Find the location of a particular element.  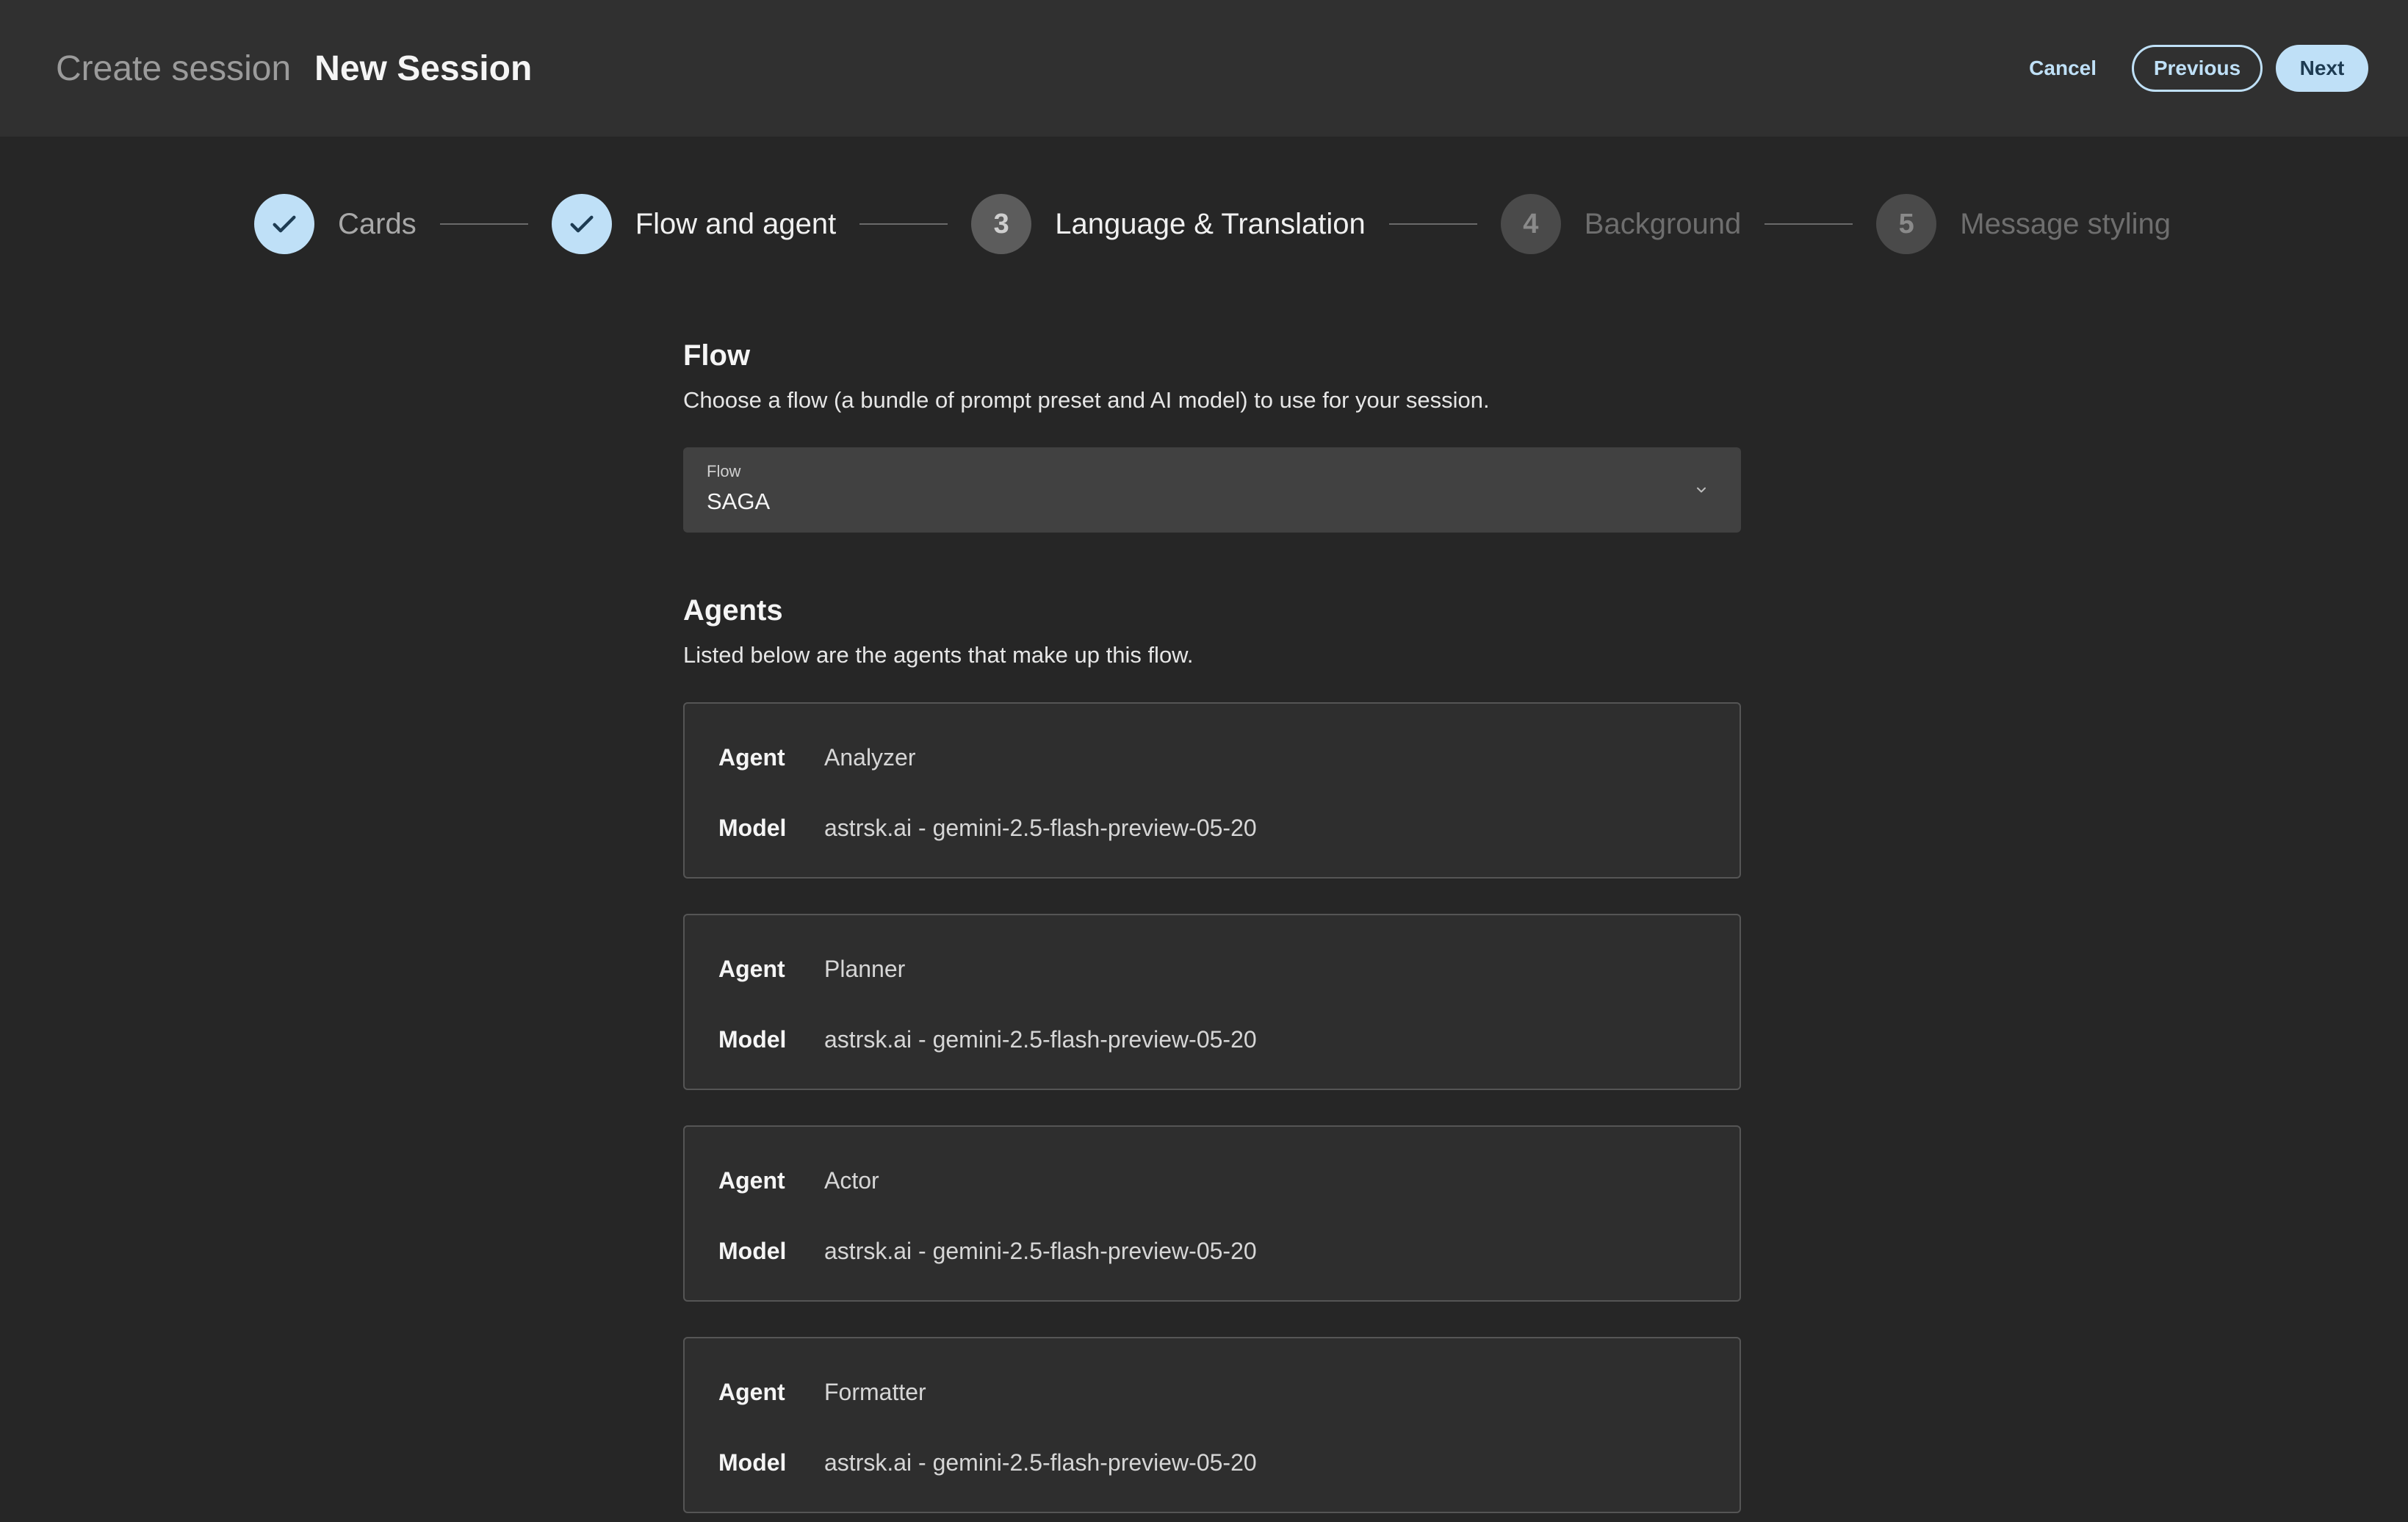

cancel-button: Cancel is located at coordinates (2063, 68).